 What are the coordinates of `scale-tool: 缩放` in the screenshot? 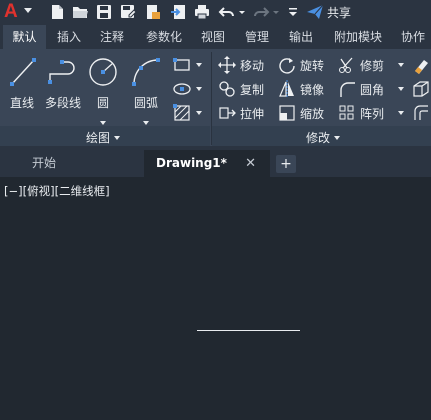 It's located at (301, 113).